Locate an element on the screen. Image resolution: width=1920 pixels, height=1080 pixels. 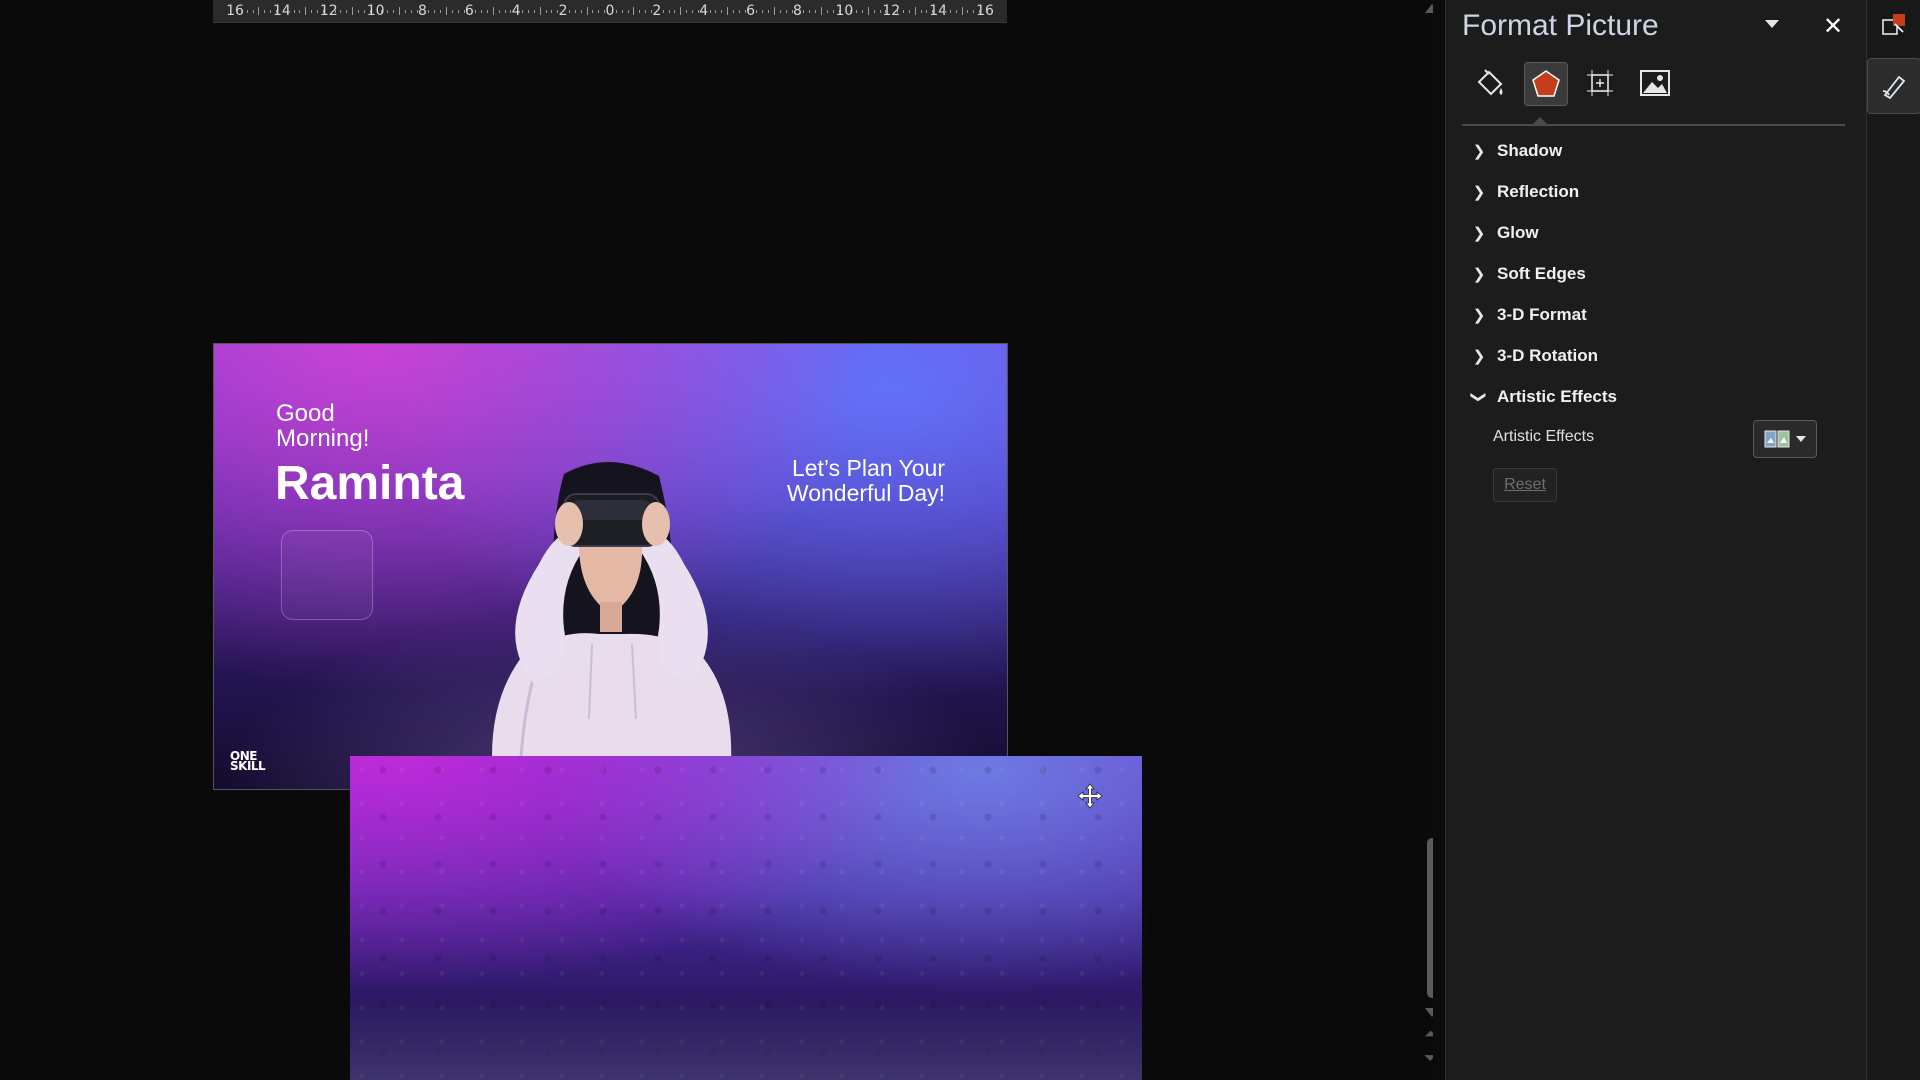
vertical-scrollbar: ⏶ ⏷ is located at coordinates (1426, 540).